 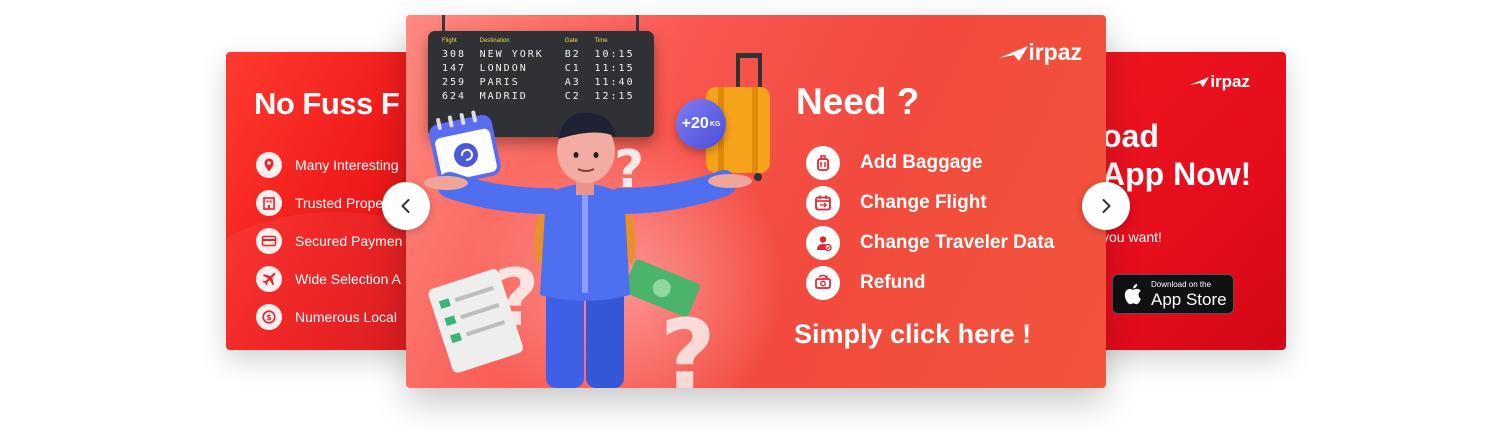 I want to click on baggage-icon, so click(x=823, y=163).